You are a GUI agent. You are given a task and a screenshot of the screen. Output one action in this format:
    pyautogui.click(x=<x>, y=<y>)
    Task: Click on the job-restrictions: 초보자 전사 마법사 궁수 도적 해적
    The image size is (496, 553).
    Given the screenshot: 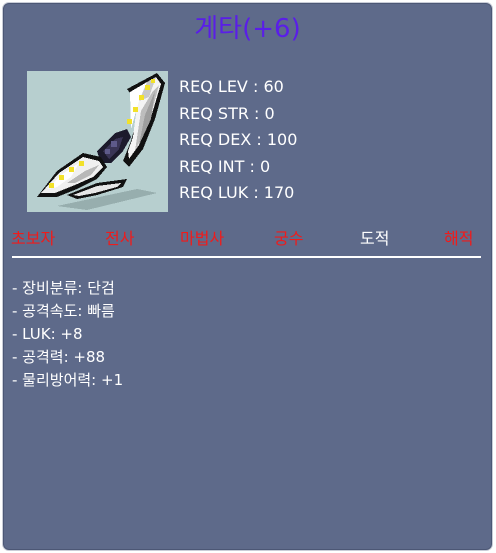 What is the action you would take?
    pyautogui.click(x=247, y=240)
    